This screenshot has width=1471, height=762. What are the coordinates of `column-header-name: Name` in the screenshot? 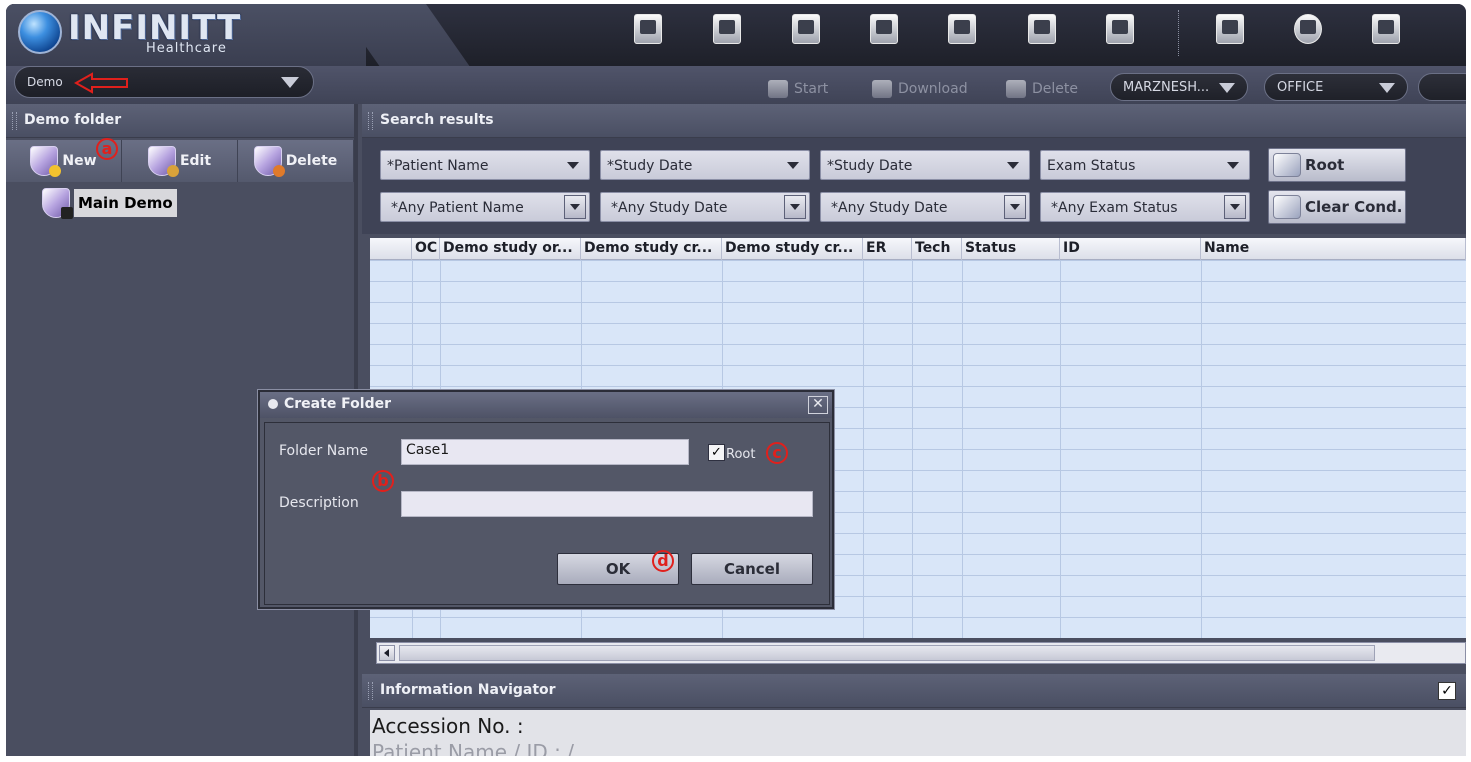 It's located at (1333, 249).